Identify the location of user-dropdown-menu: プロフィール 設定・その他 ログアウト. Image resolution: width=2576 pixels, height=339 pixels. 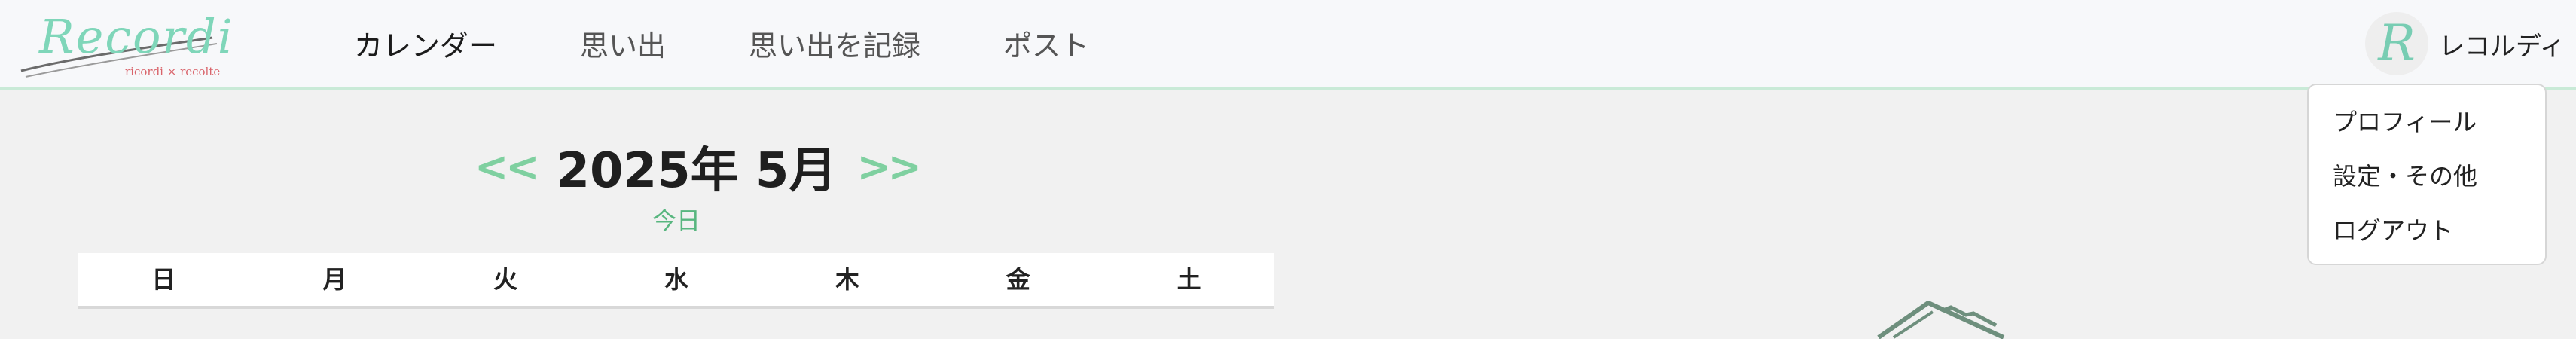
(2427, 174).